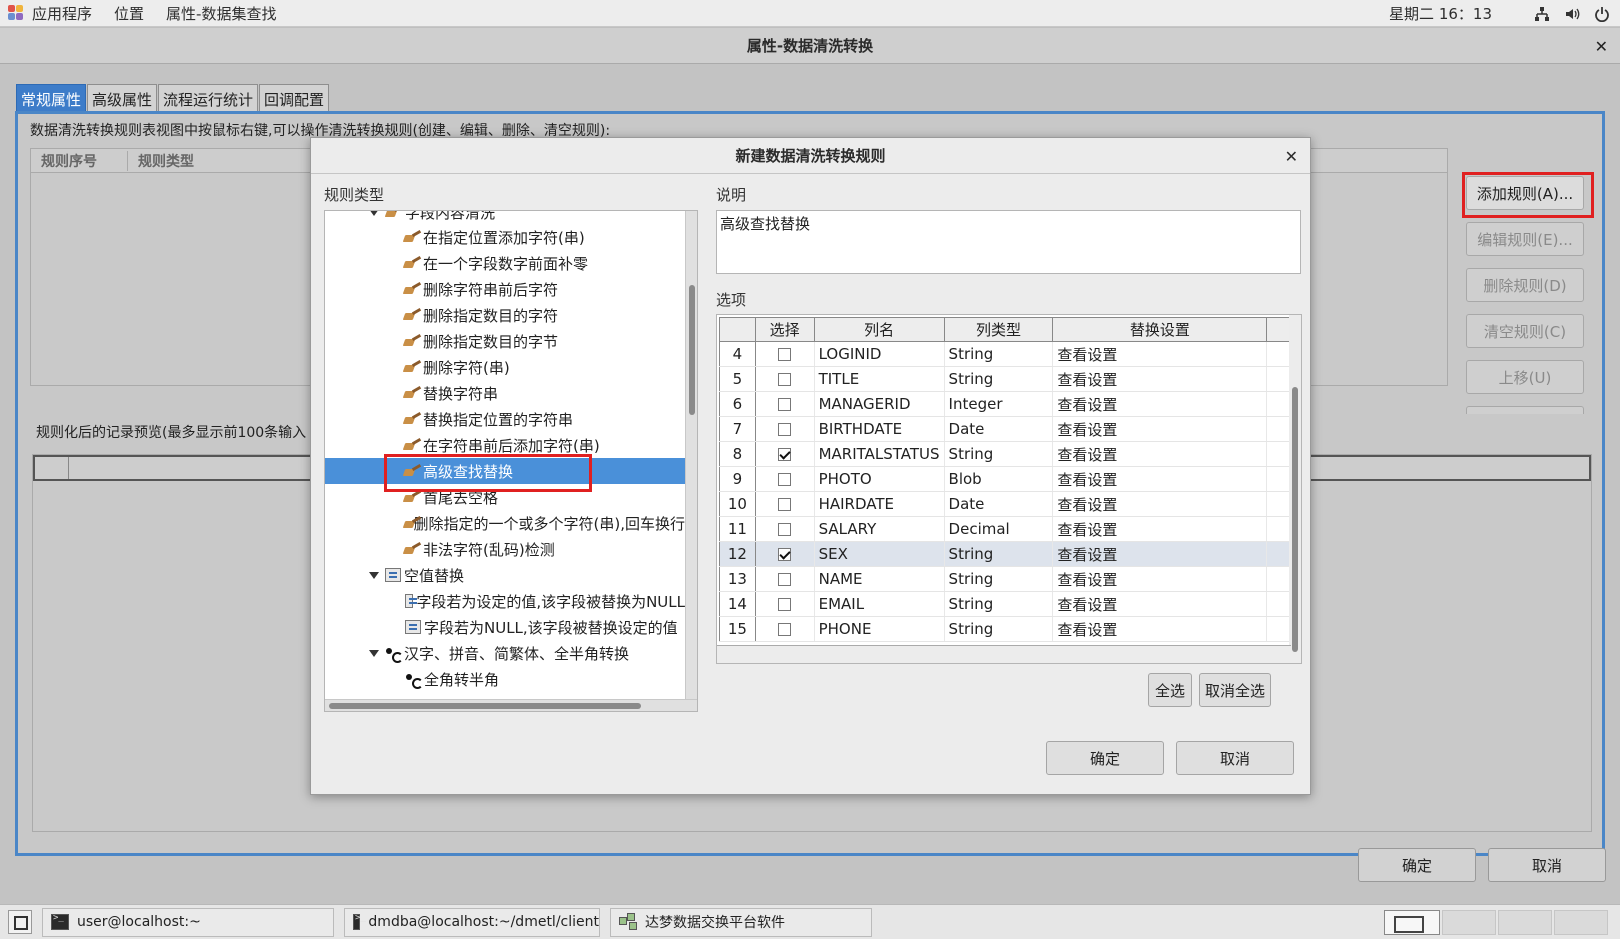  I want to click on tree-item: 字段若为设定的值,该字段被替换为NULL, so click(505, 601).